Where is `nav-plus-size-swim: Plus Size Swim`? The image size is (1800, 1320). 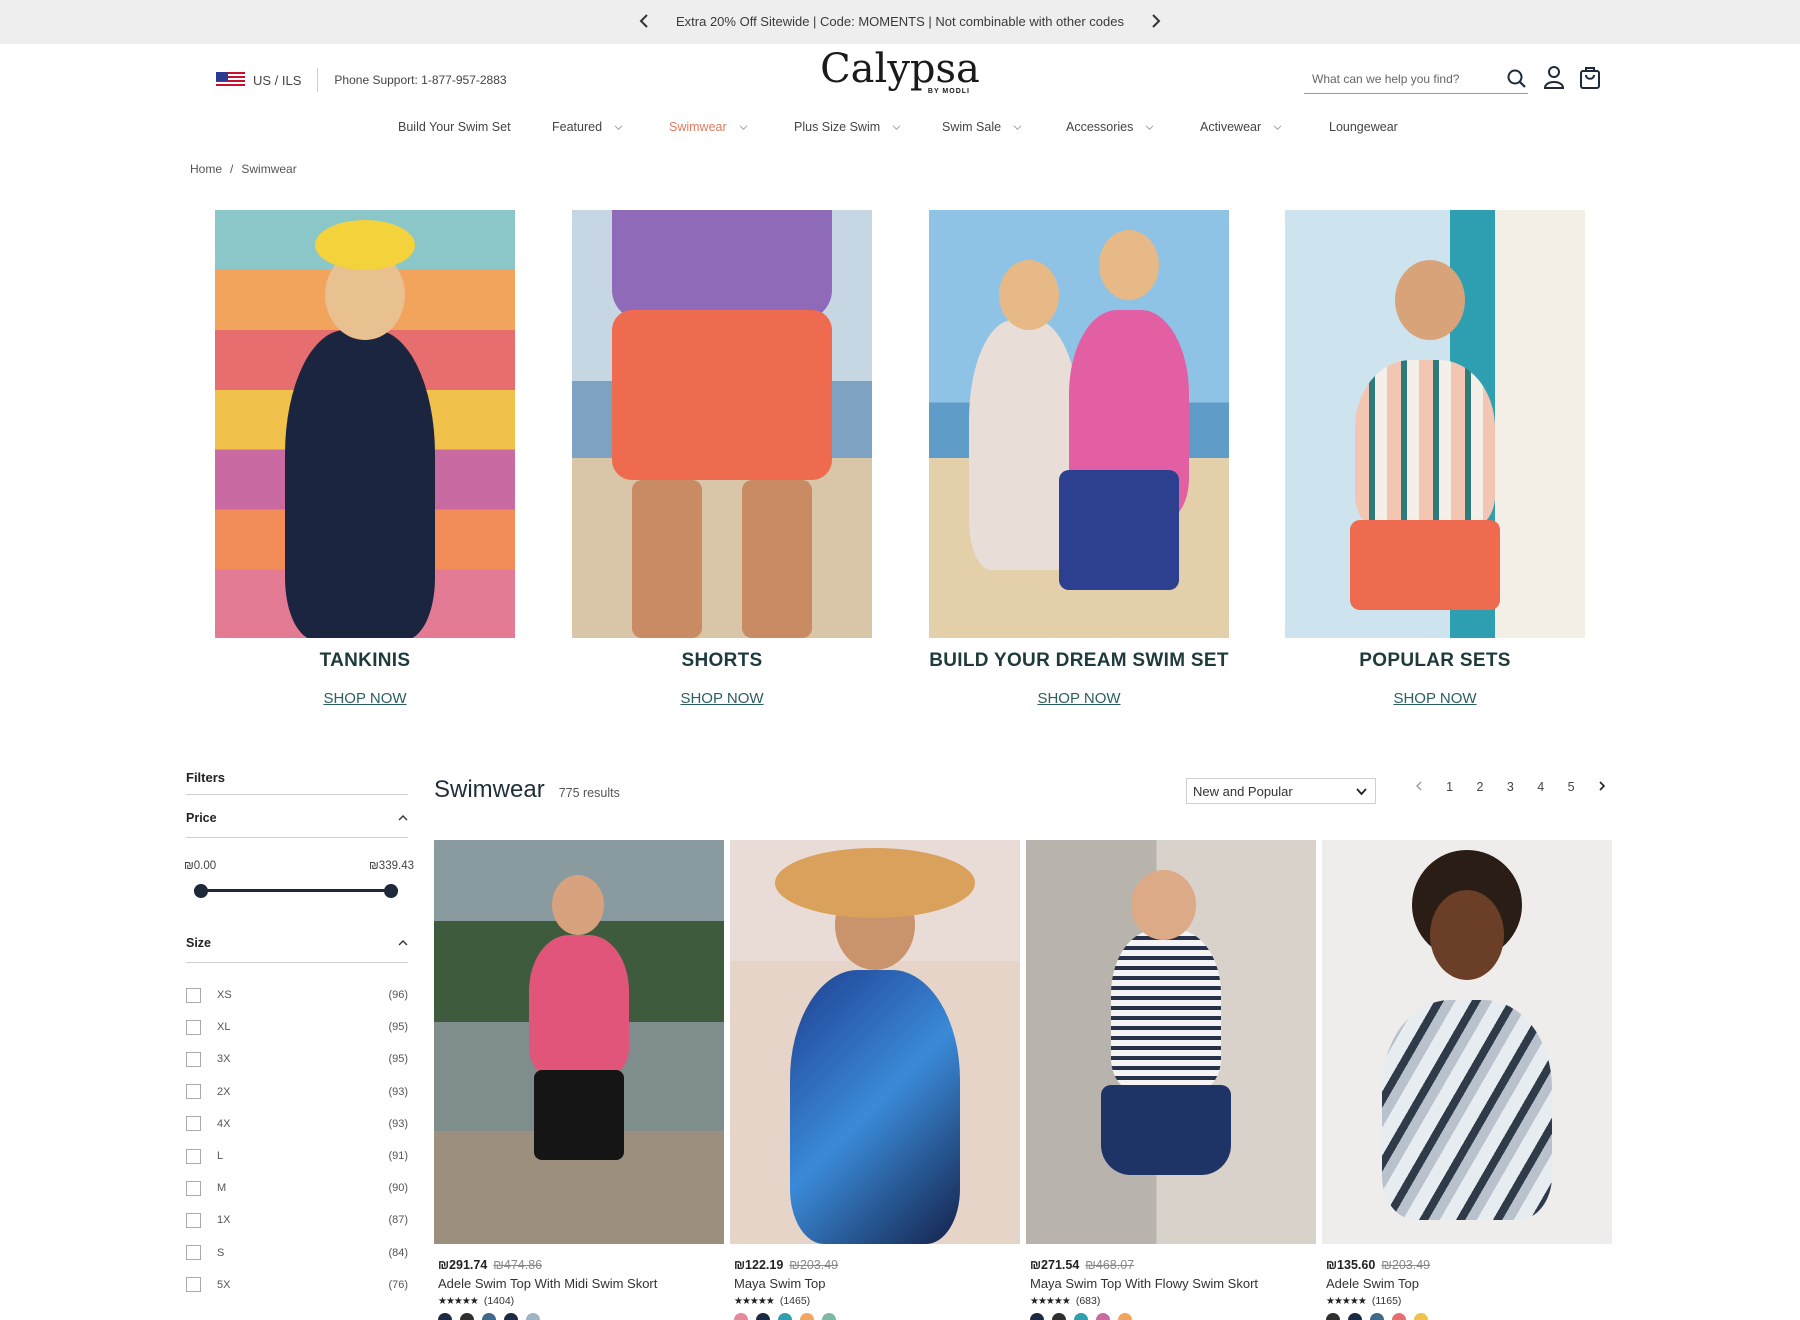
nav-plus-size-swim: Plus Size Swim is located at coordinates (847, 127).